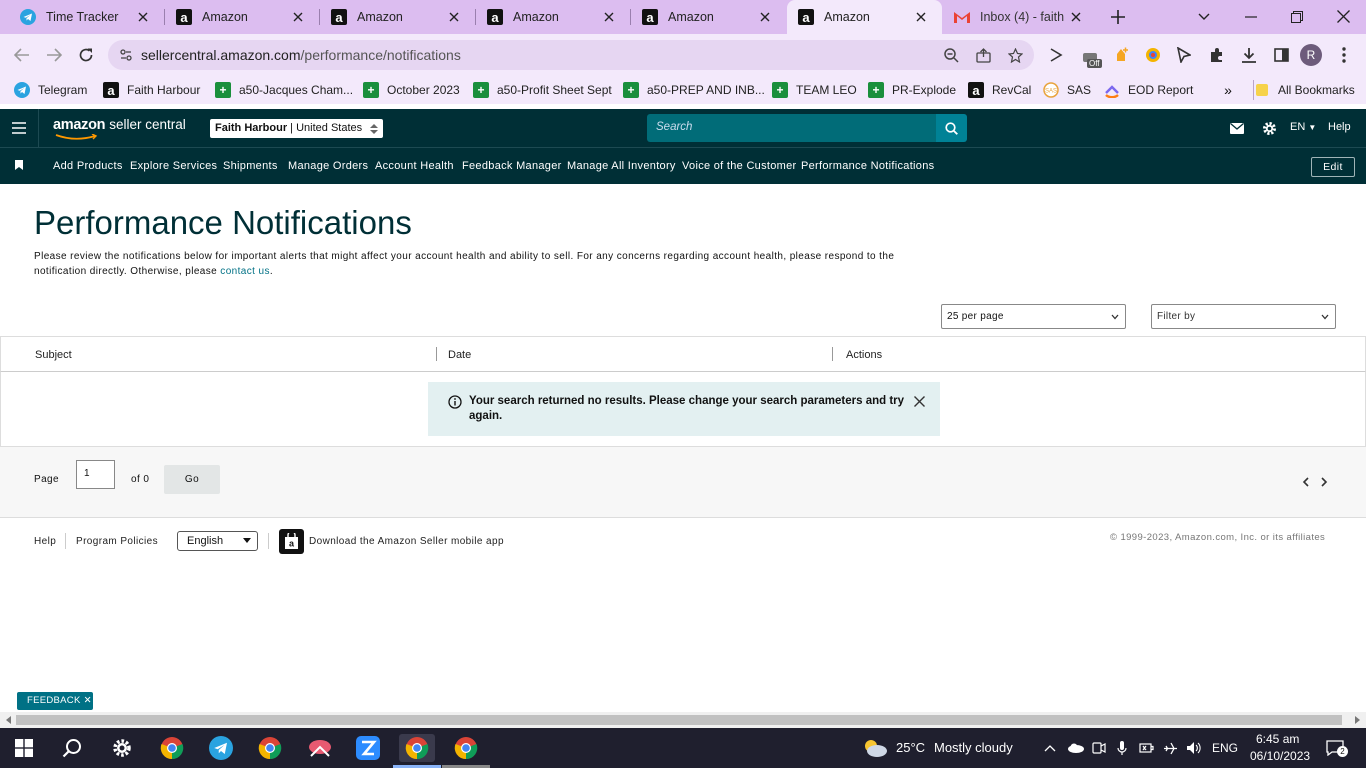 The width and height of the screenshot is (1366, 768). I want to click on per-page-select: 25 per page, so click(1033, 316).